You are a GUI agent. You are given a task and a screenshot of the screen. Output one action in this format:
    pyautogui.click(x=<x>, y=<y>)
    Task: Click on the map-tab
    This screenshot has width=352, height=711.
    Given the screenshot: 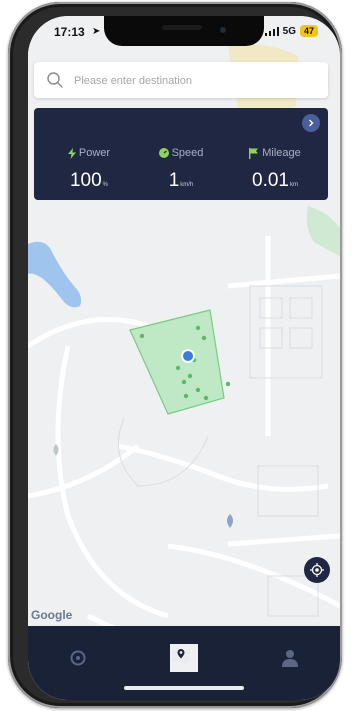 What is the action you would take?
    pyautogui.click(x=184, y=658)
    